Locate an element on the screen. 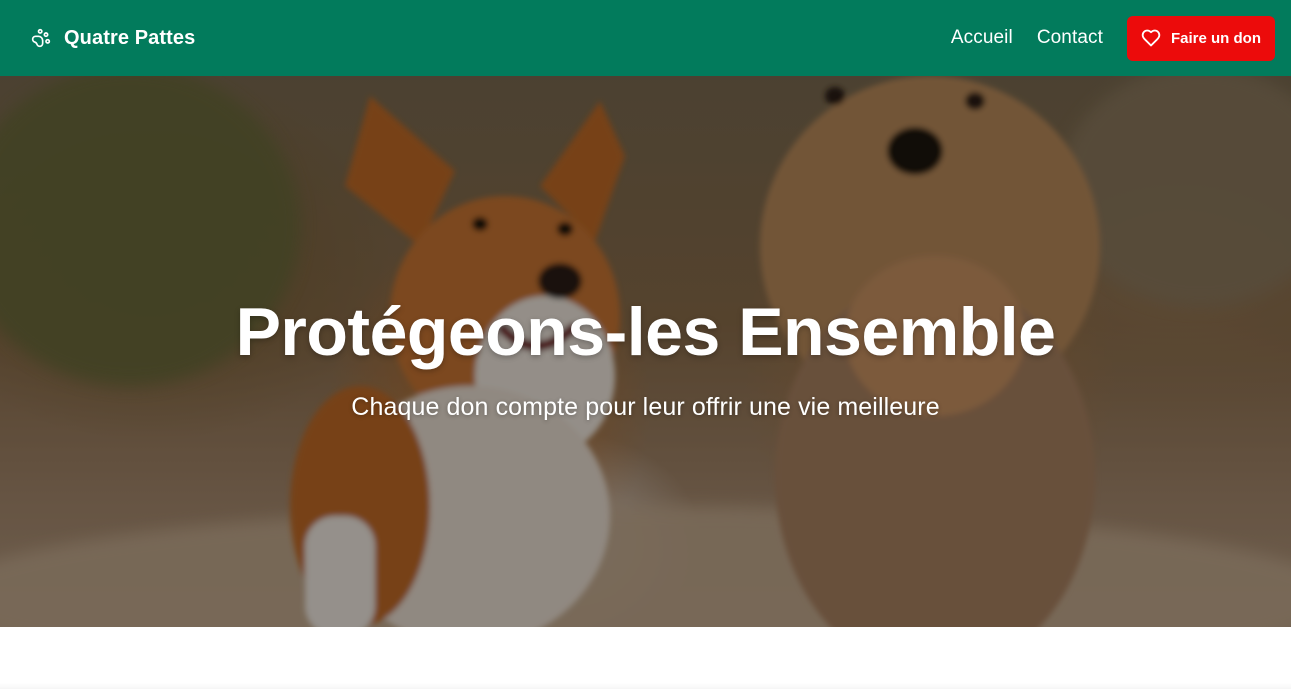  brand-name: Quatre Pattes is located at coordinates (130, 37).